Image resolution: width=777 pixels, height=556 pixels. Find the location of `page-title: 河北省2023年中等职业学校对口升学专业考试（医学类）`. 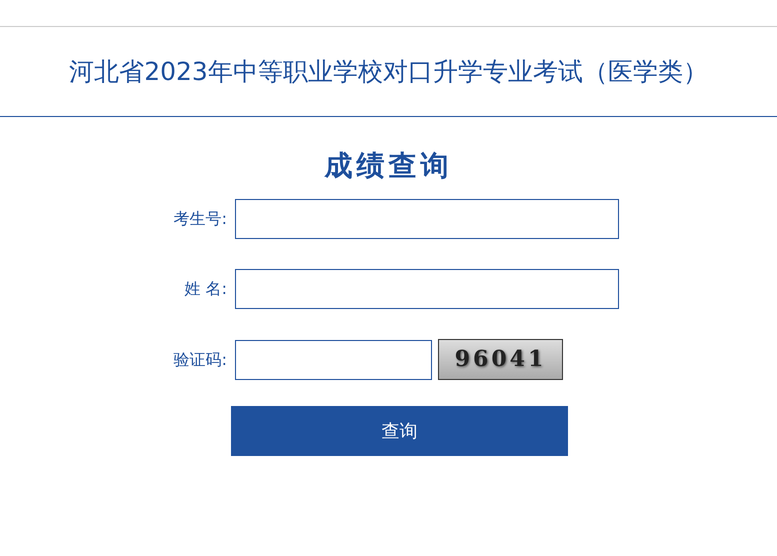

page-title: 河北省2023年中等职业学校对口升学专业考试（医学类） is located at coordinates (388, 71).